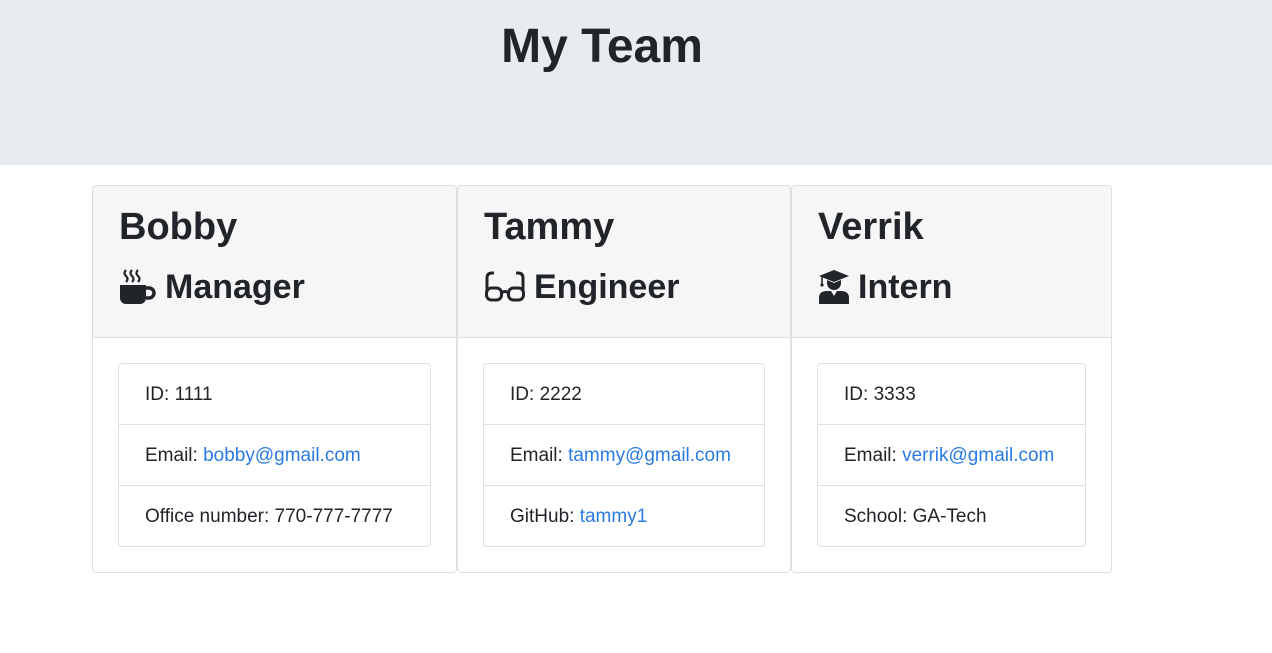 The height and width of the screenshot is (653, 1272). Describe the element at coordinates (951, 394) in the screenshot. I see `list-item-id: ID: 3333` at that location.